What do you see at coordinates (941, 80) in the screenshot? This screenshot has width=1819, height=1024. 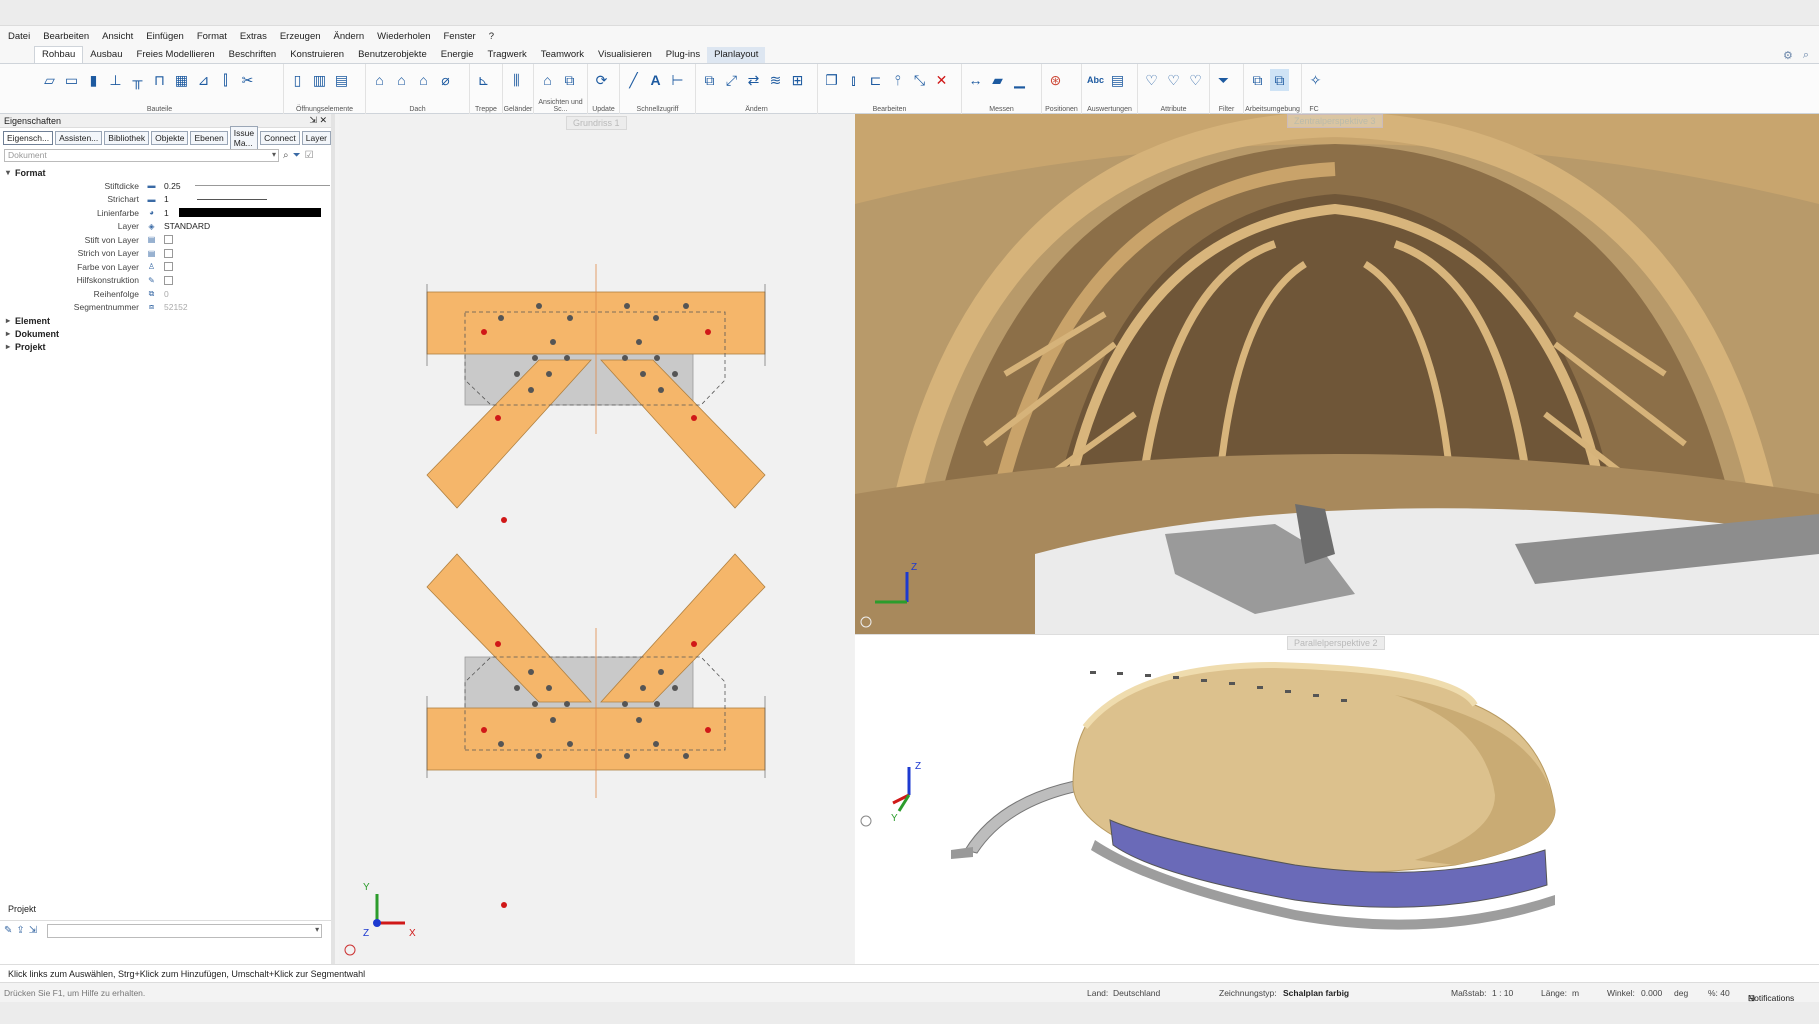 I see `delete-icon: ✕` at bounding box center [941, 80].